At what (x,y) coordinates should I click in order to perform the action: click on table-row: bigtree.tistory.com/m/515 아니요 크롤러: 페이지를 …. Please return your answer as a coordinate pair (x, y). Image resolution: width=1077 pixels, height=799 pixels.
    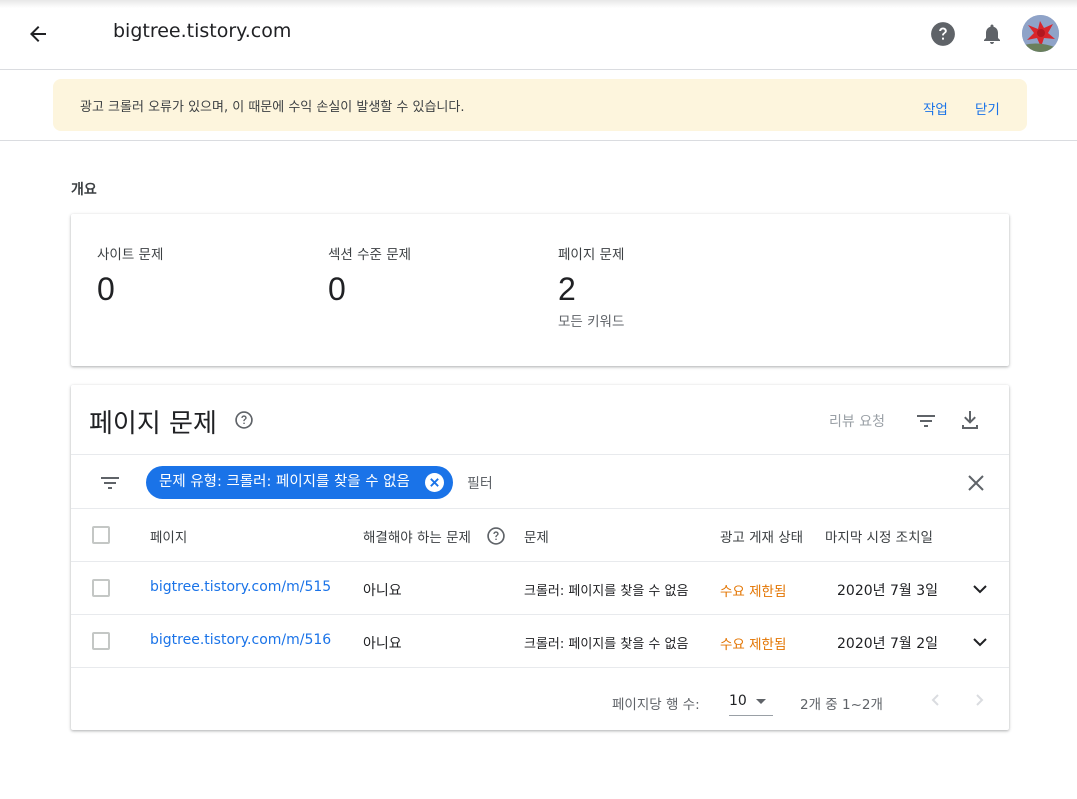
    Looking at the image, I should click on (540, 588).